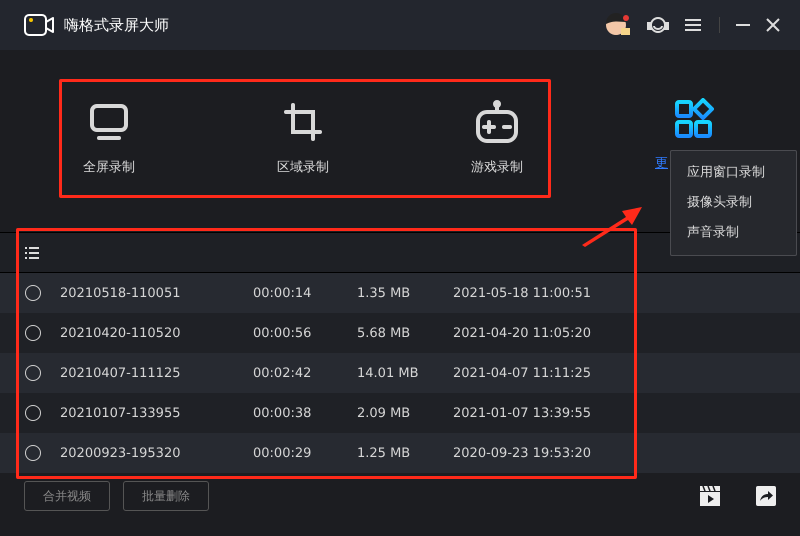 The width and height of the screenshot is (800, 536). I want to click on headset-icon, so click(658, 25).